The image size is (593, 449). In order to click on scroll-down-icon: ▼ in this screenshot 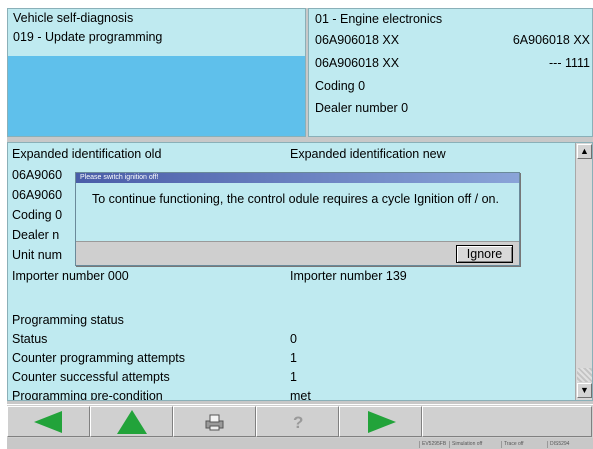, I will do `click(584, 390)`.